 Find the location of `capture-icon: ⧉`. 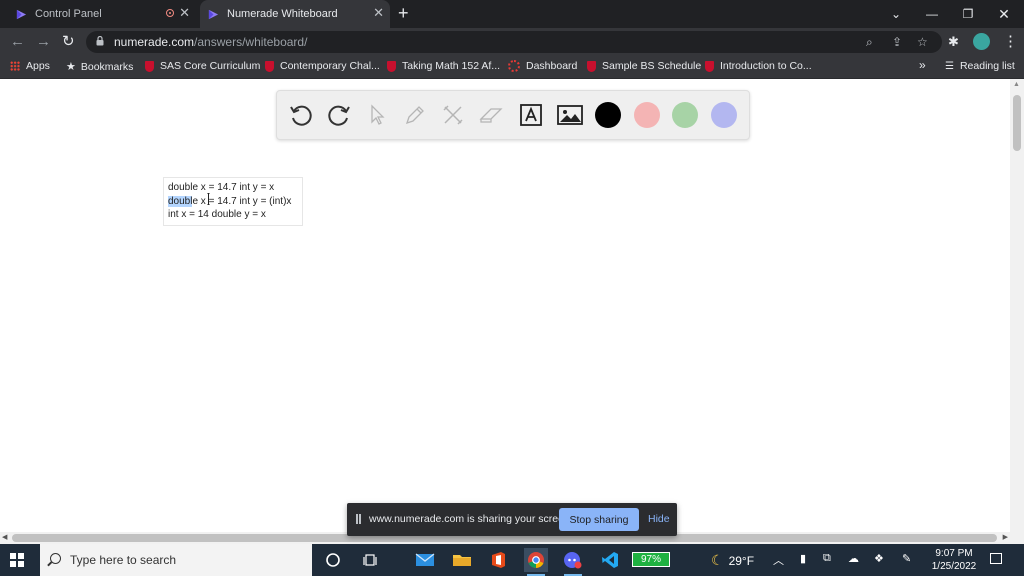

capture-icon: ⧉ is located at coordinates (827, 558).